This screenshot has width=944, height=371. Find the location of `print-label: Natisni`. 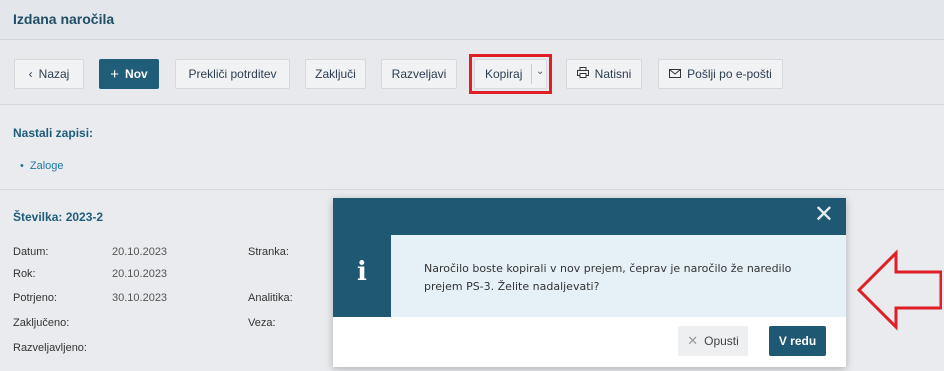

print-label: Natisni is located at coordinates (613, 74).